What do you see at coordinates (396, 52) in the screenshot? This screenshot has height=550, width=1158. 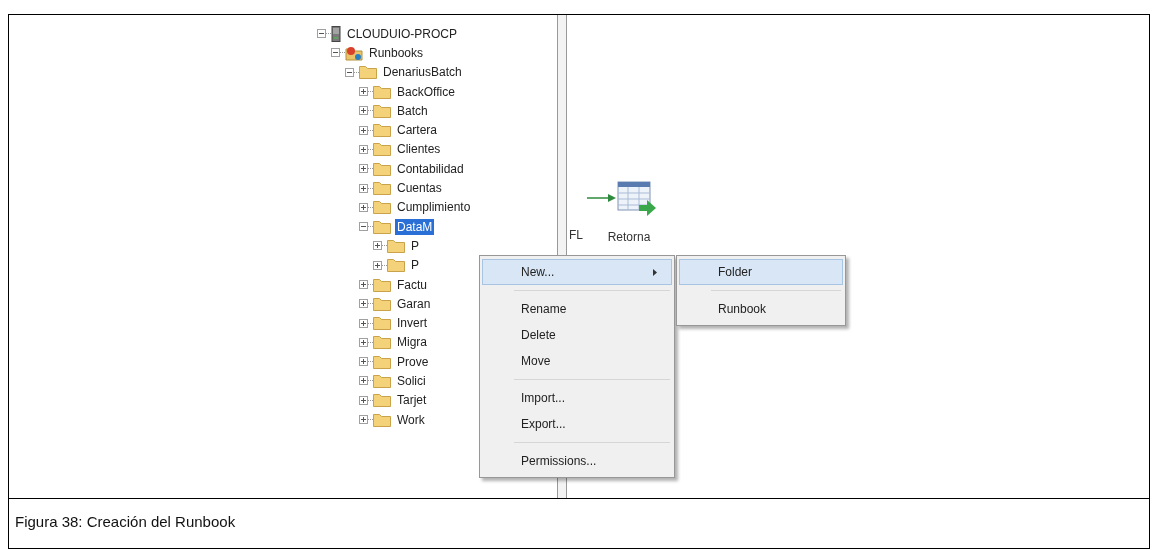 I see `tree-item: Runbooks` at bounding box center [396, 52].